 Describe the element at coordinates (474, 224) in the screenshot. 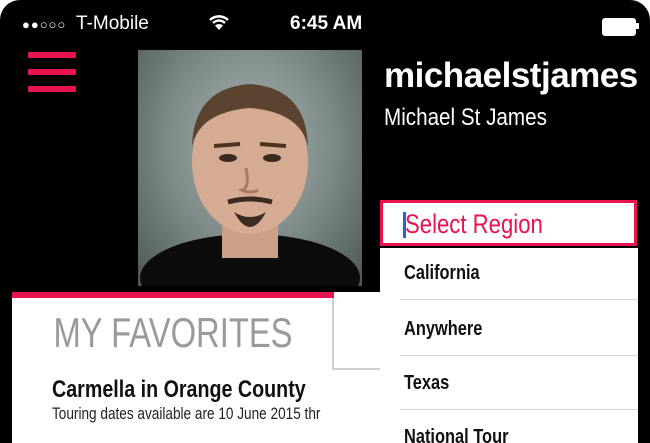

I see `region-select-placeholder: Select Region` at that location.